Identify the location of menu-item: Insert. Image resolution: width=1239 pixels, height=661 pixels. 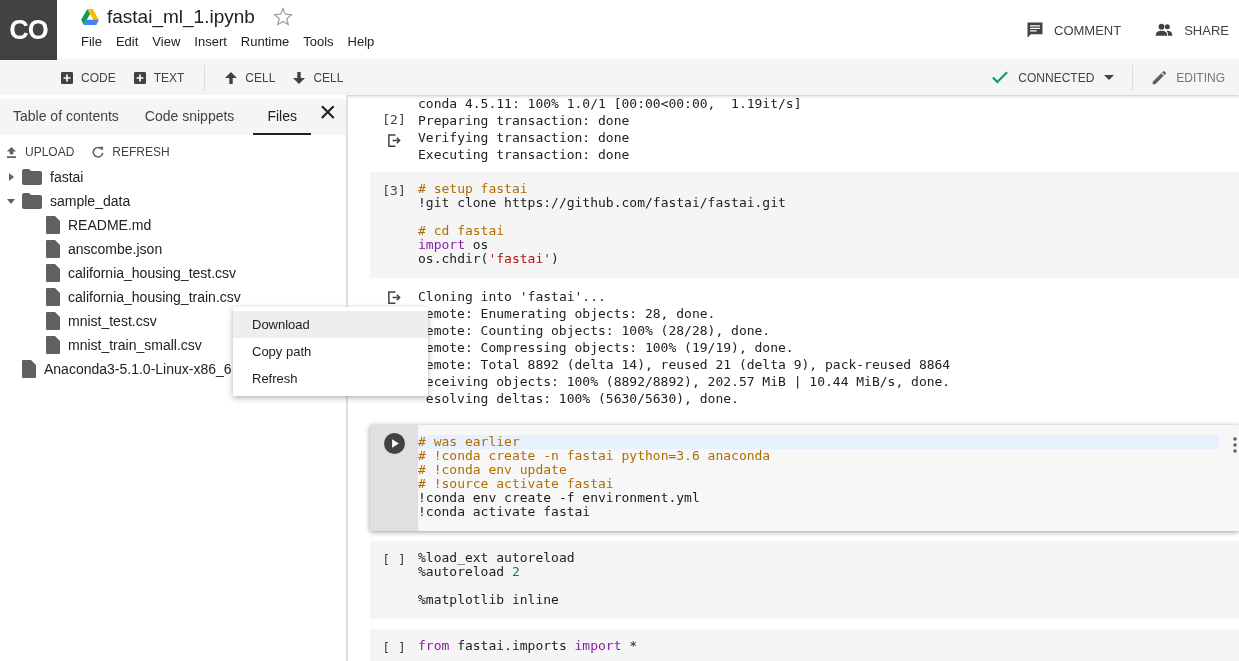
(217, 41).